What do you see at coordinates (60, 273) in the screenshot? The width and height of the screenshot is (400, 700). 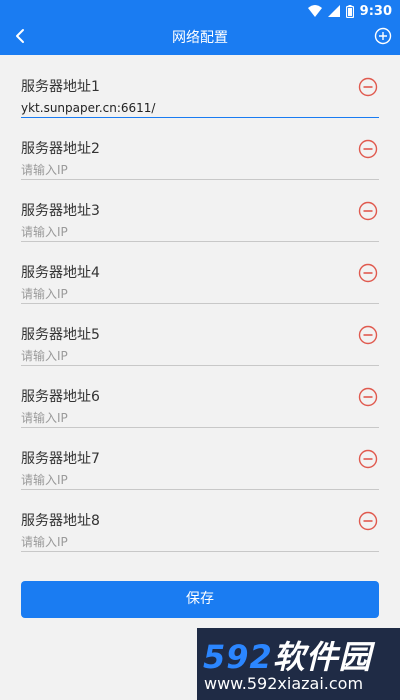 I see `server-label: 服务器地址4` at bounding box center [60, 273].